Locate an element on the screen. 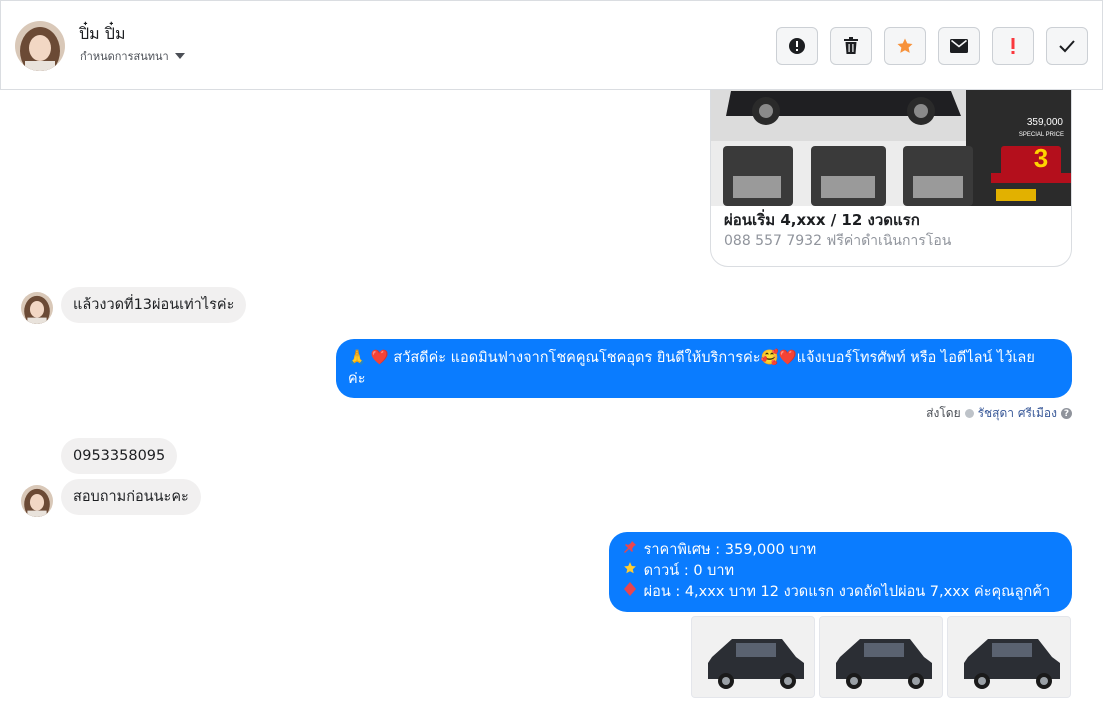 This screenshot has height=713, width=1103. diamond-icon is located at coordinates (630, 592).